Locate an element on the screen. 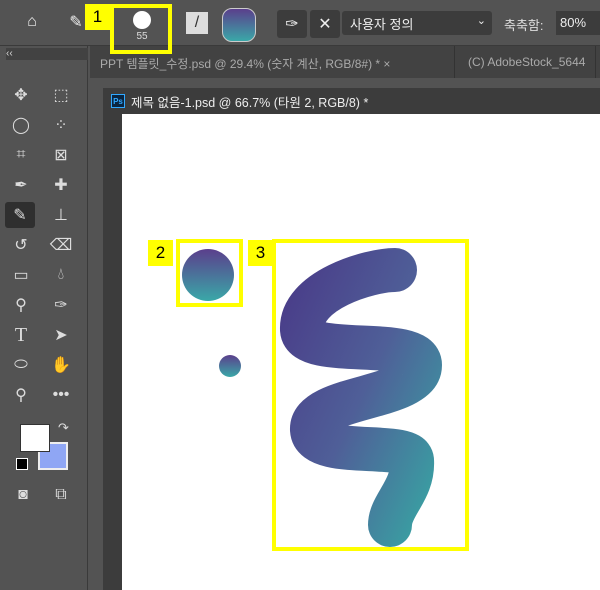 Image resolution: width=600 pixels, height=590 pixels. brush-dab-small is located at coordinates (230, 366).